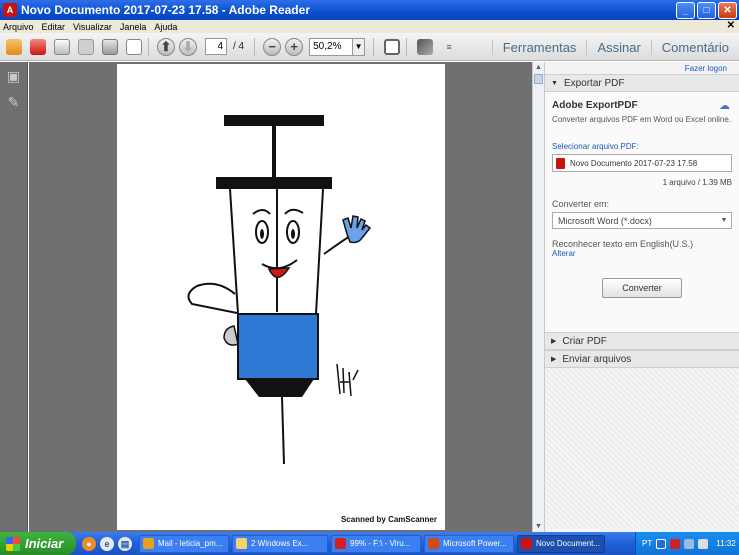 This screenshot has width=739, height=555. What do you see at coordinates (134, 47) in the screenshot?
I see `email-icon` at bounding box center [134, 47].